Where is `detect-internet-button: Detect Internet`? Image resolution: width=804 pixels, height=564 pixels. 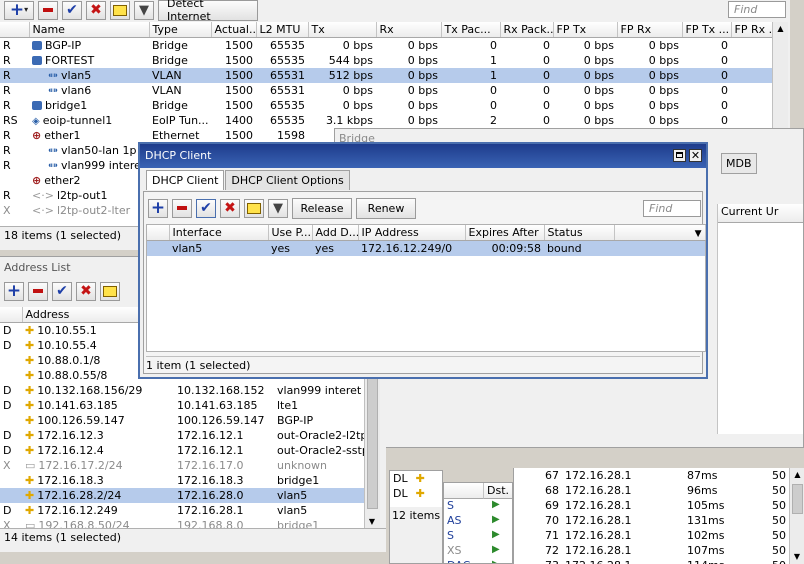 detect-internet-button: Detect Internet is located at coordinates (208, 11).